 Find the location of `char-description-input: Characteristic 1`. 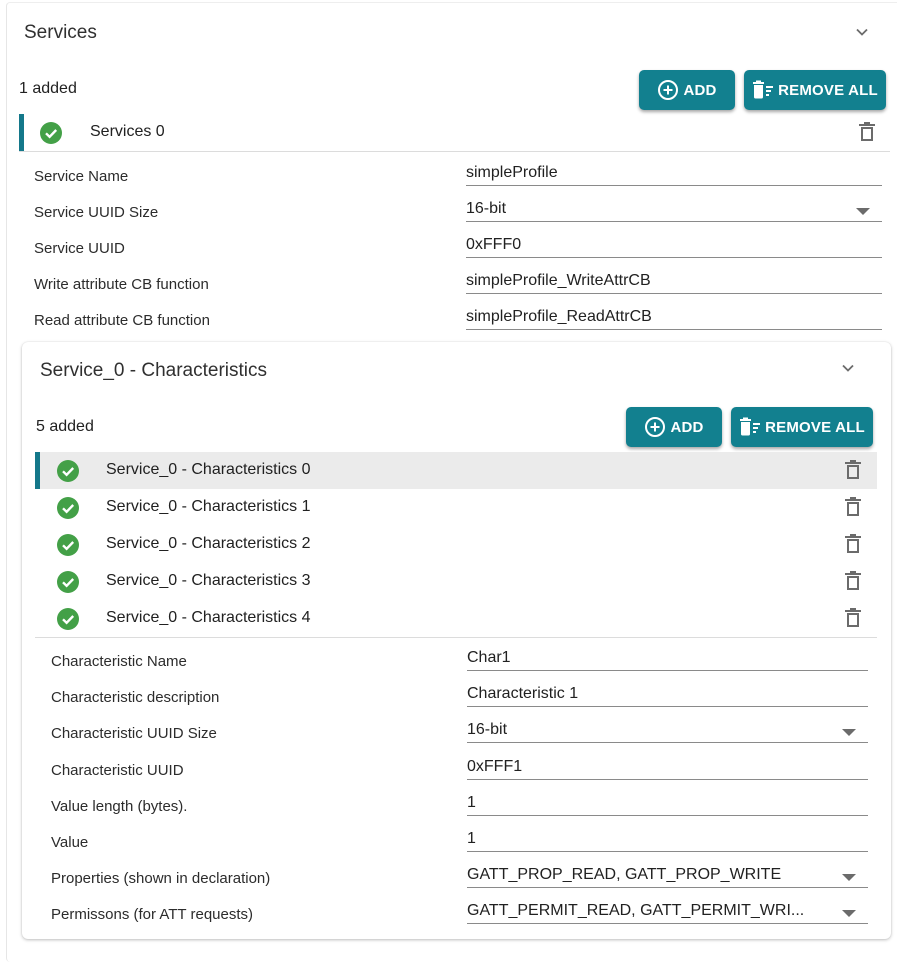

char-description-input: Characteristic 1 is located at coordinates (667, 695).